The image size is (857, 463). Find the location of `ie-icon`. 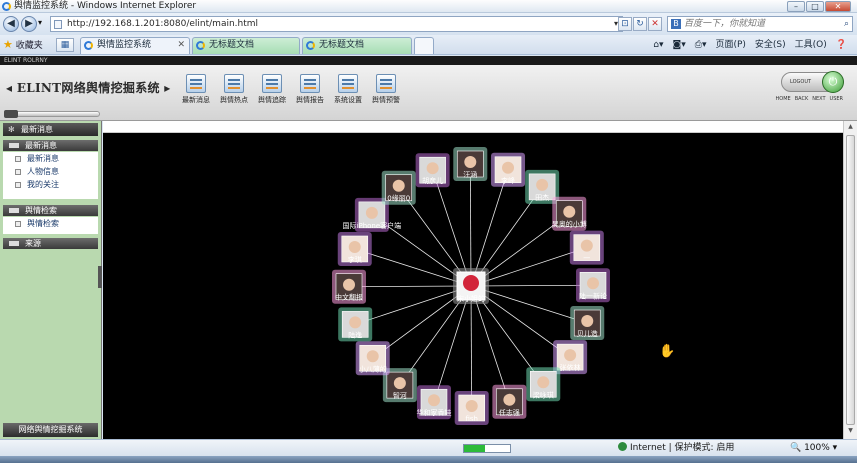

ie-icon is located at coordinates (6, 6).